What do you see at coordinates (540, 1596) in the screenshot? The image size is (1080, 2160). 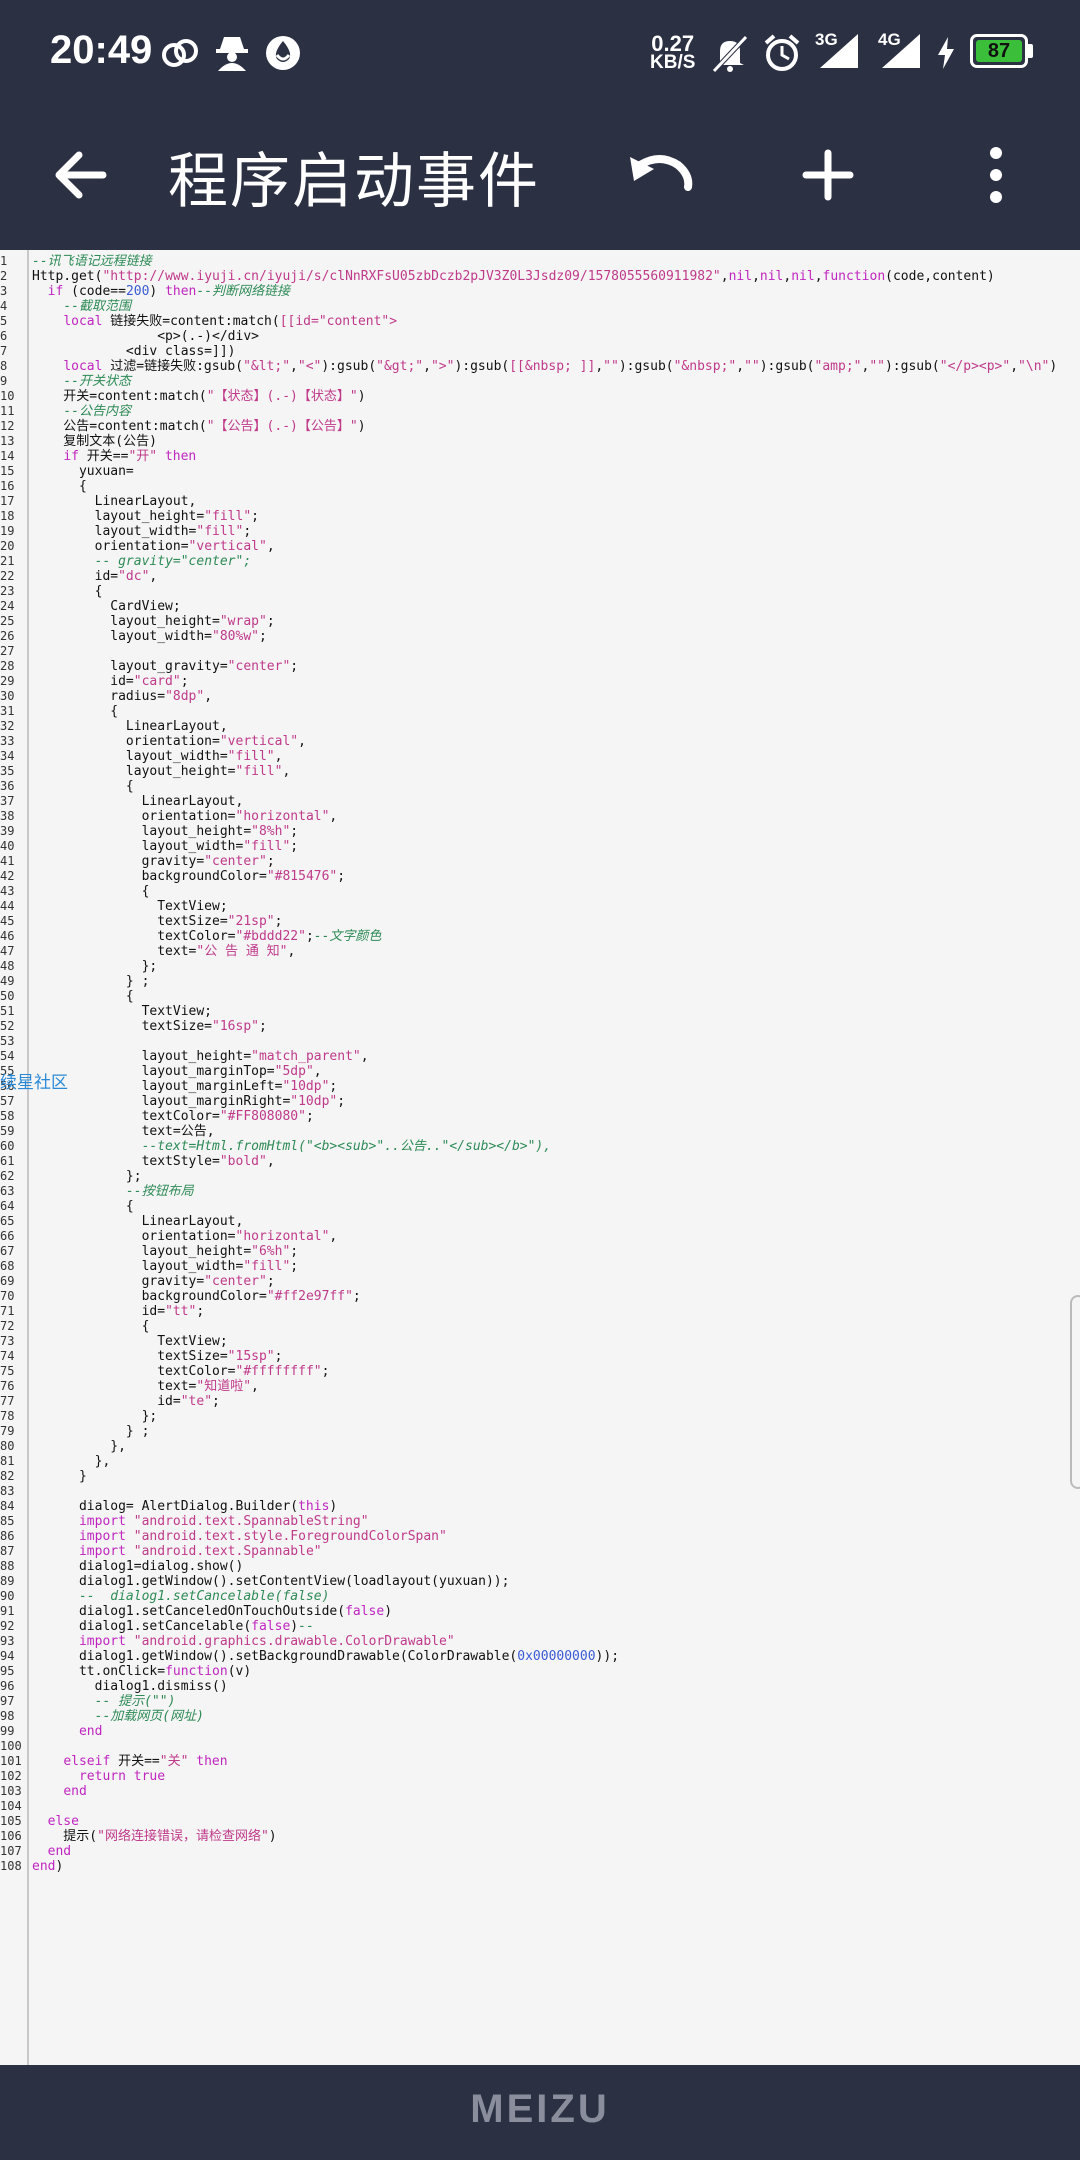 I see `code-line: 90 -- dialog1.setCancelable(false)` at bounding box center [540, 1596].